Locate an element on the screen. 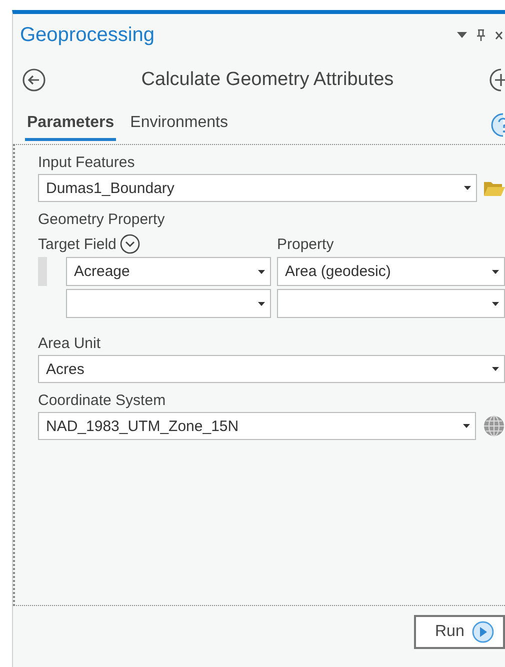  field-label: Input Features is located at coordinates (87, 162).